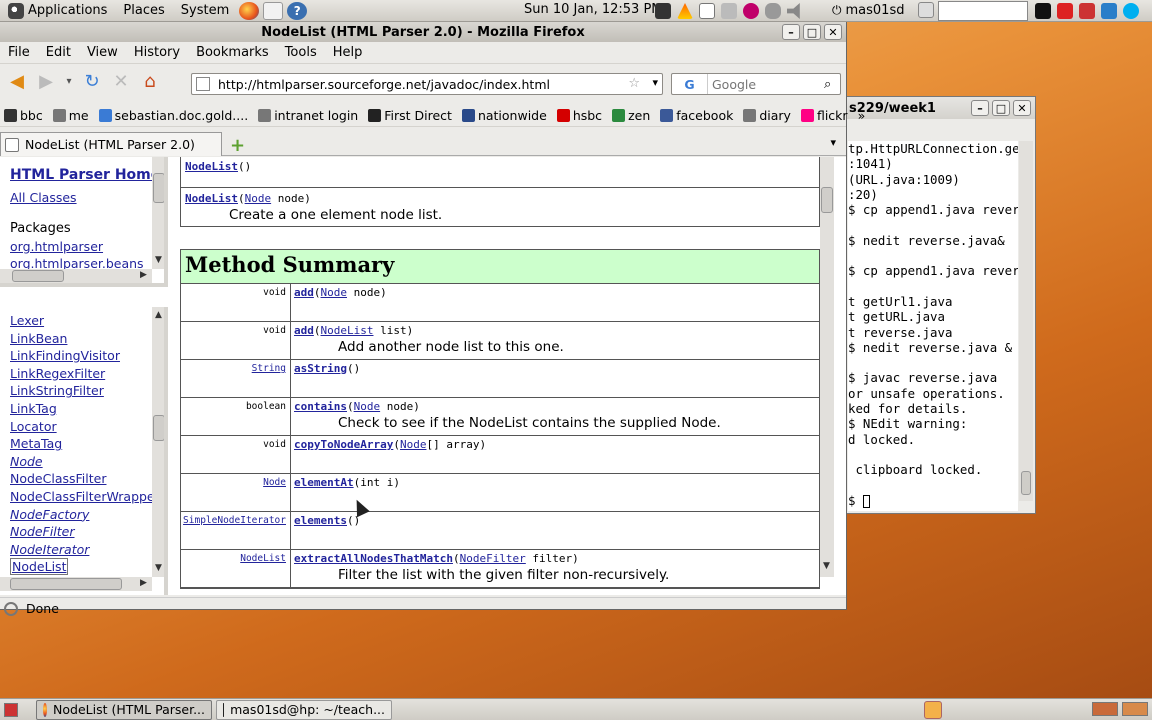 The height and width of the screenshot is (720, 1152). I want to click on terminal-scroll-thumb, so click(1026, 483).